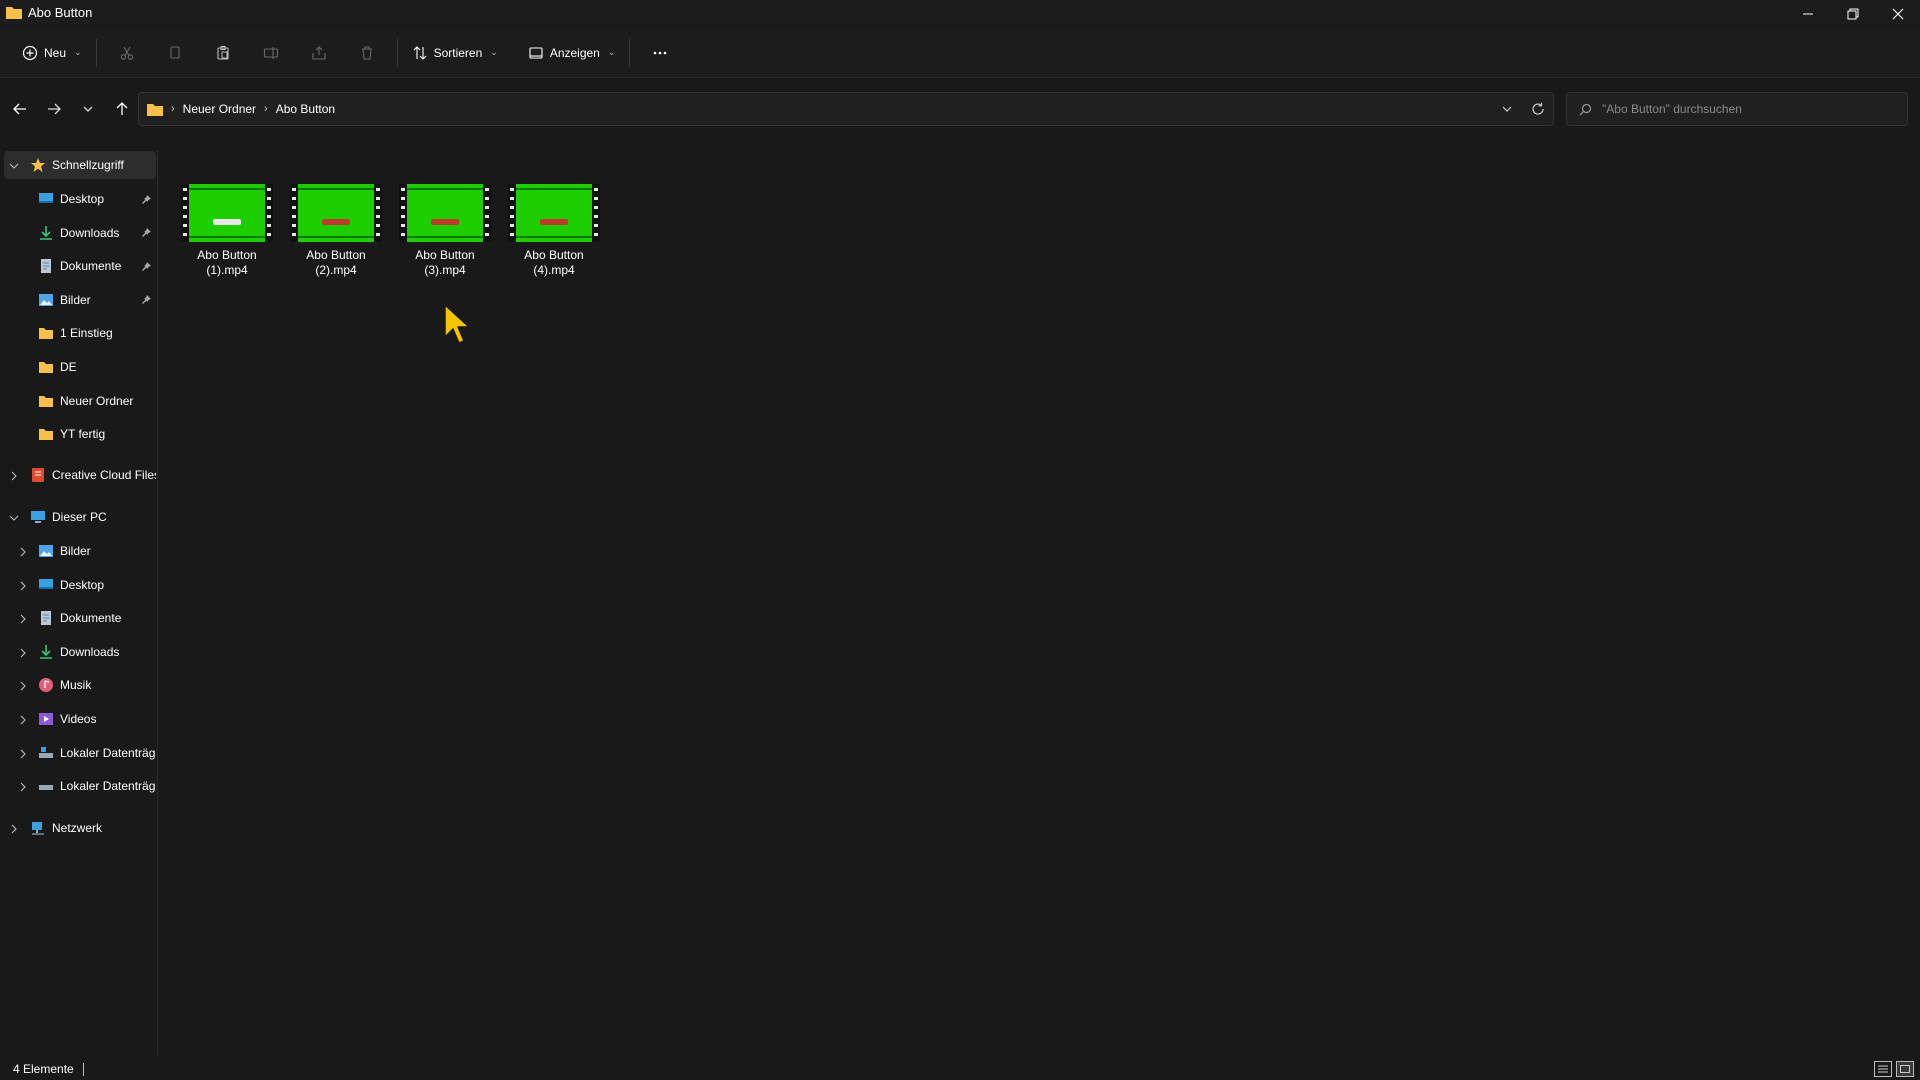  What do you see at coordinates (630, 52) in the screenshot?
I see `divider` at bounding box center [630, 52].